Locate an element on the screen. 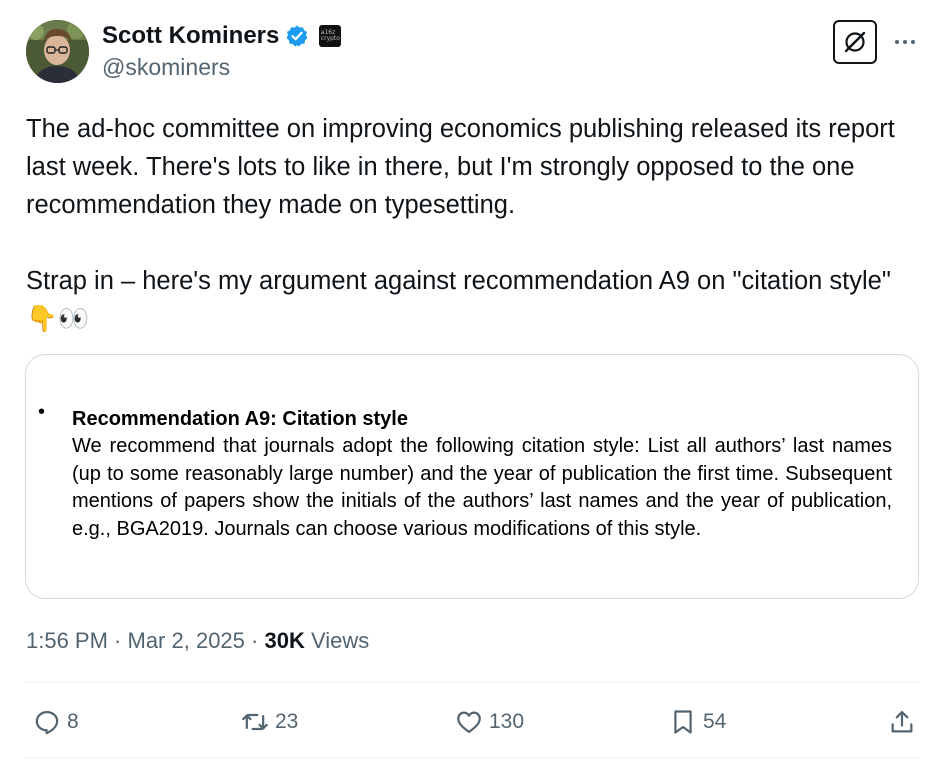 The image size is (945, 759). affiliation-logo-icon: a16z crypto is located at coordinates (330, 36).